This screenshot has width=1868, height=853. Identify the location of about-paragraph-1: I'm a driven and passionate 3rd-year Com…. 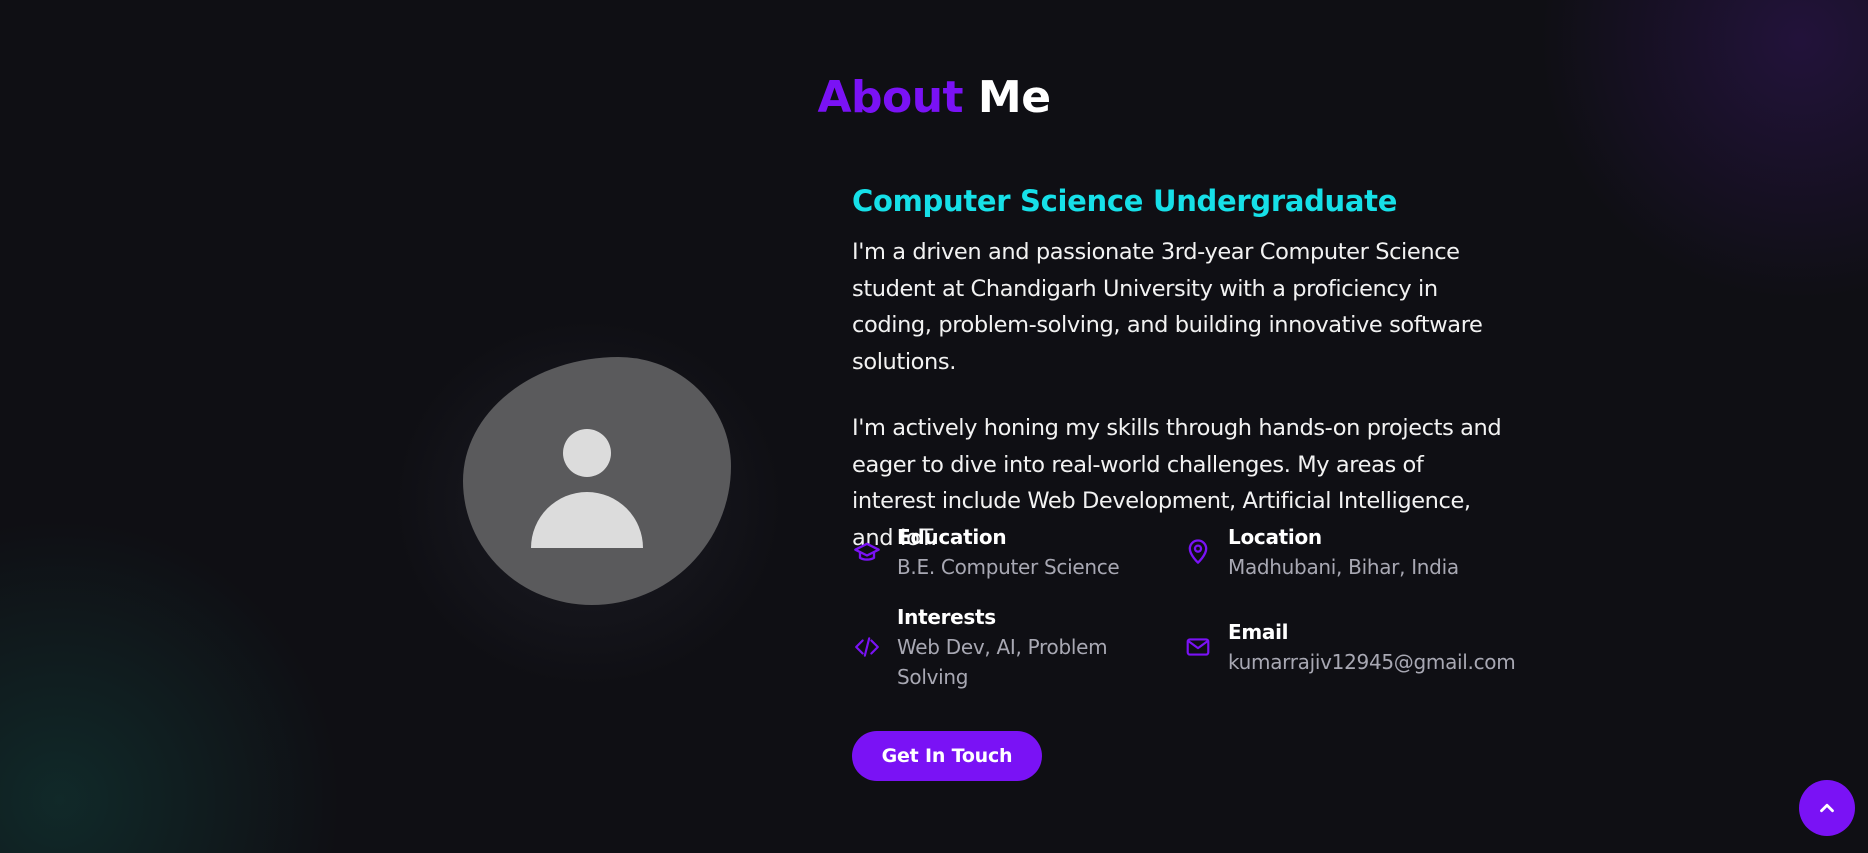
(1167, 307).